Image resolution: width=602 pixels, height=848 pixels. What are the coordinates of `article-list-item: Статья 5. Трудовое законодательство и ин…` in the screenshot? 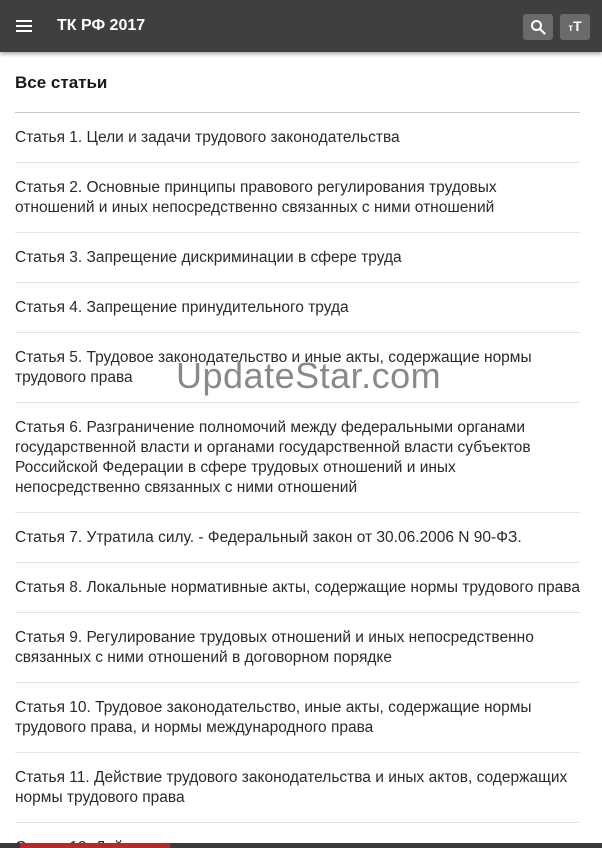 It's located at (297, 368).